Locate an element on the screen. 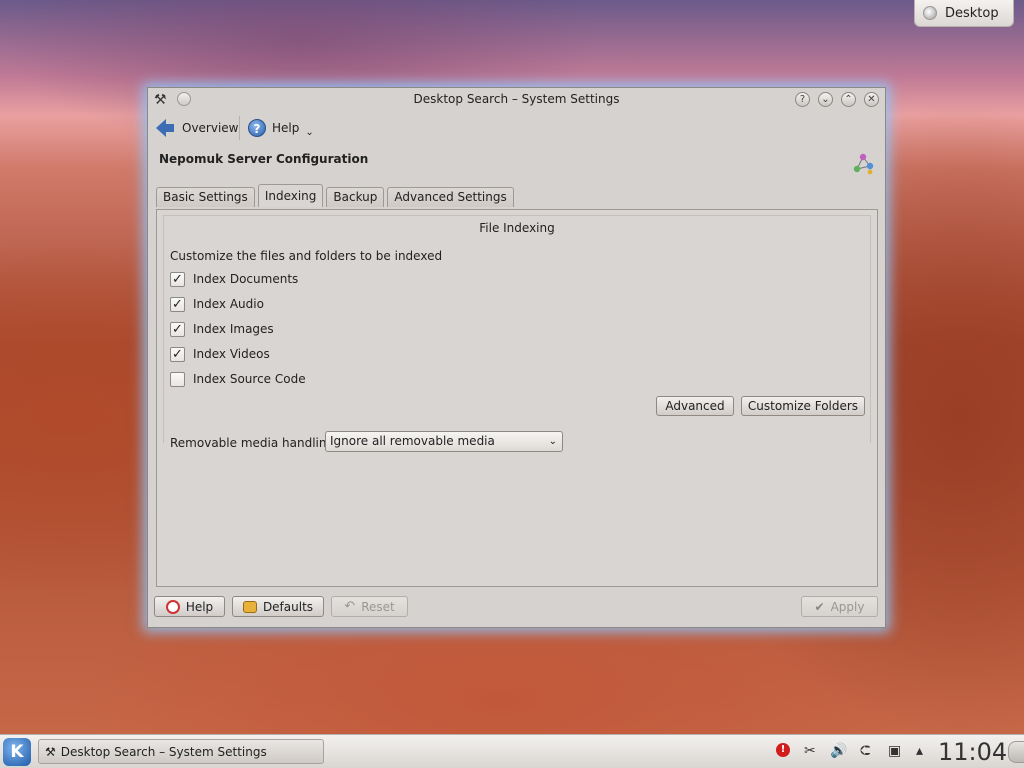 Image resolution: width=1024 pixels, height=768 pixels. maximize-button: ⌃ is located at coordinates (848, 99).